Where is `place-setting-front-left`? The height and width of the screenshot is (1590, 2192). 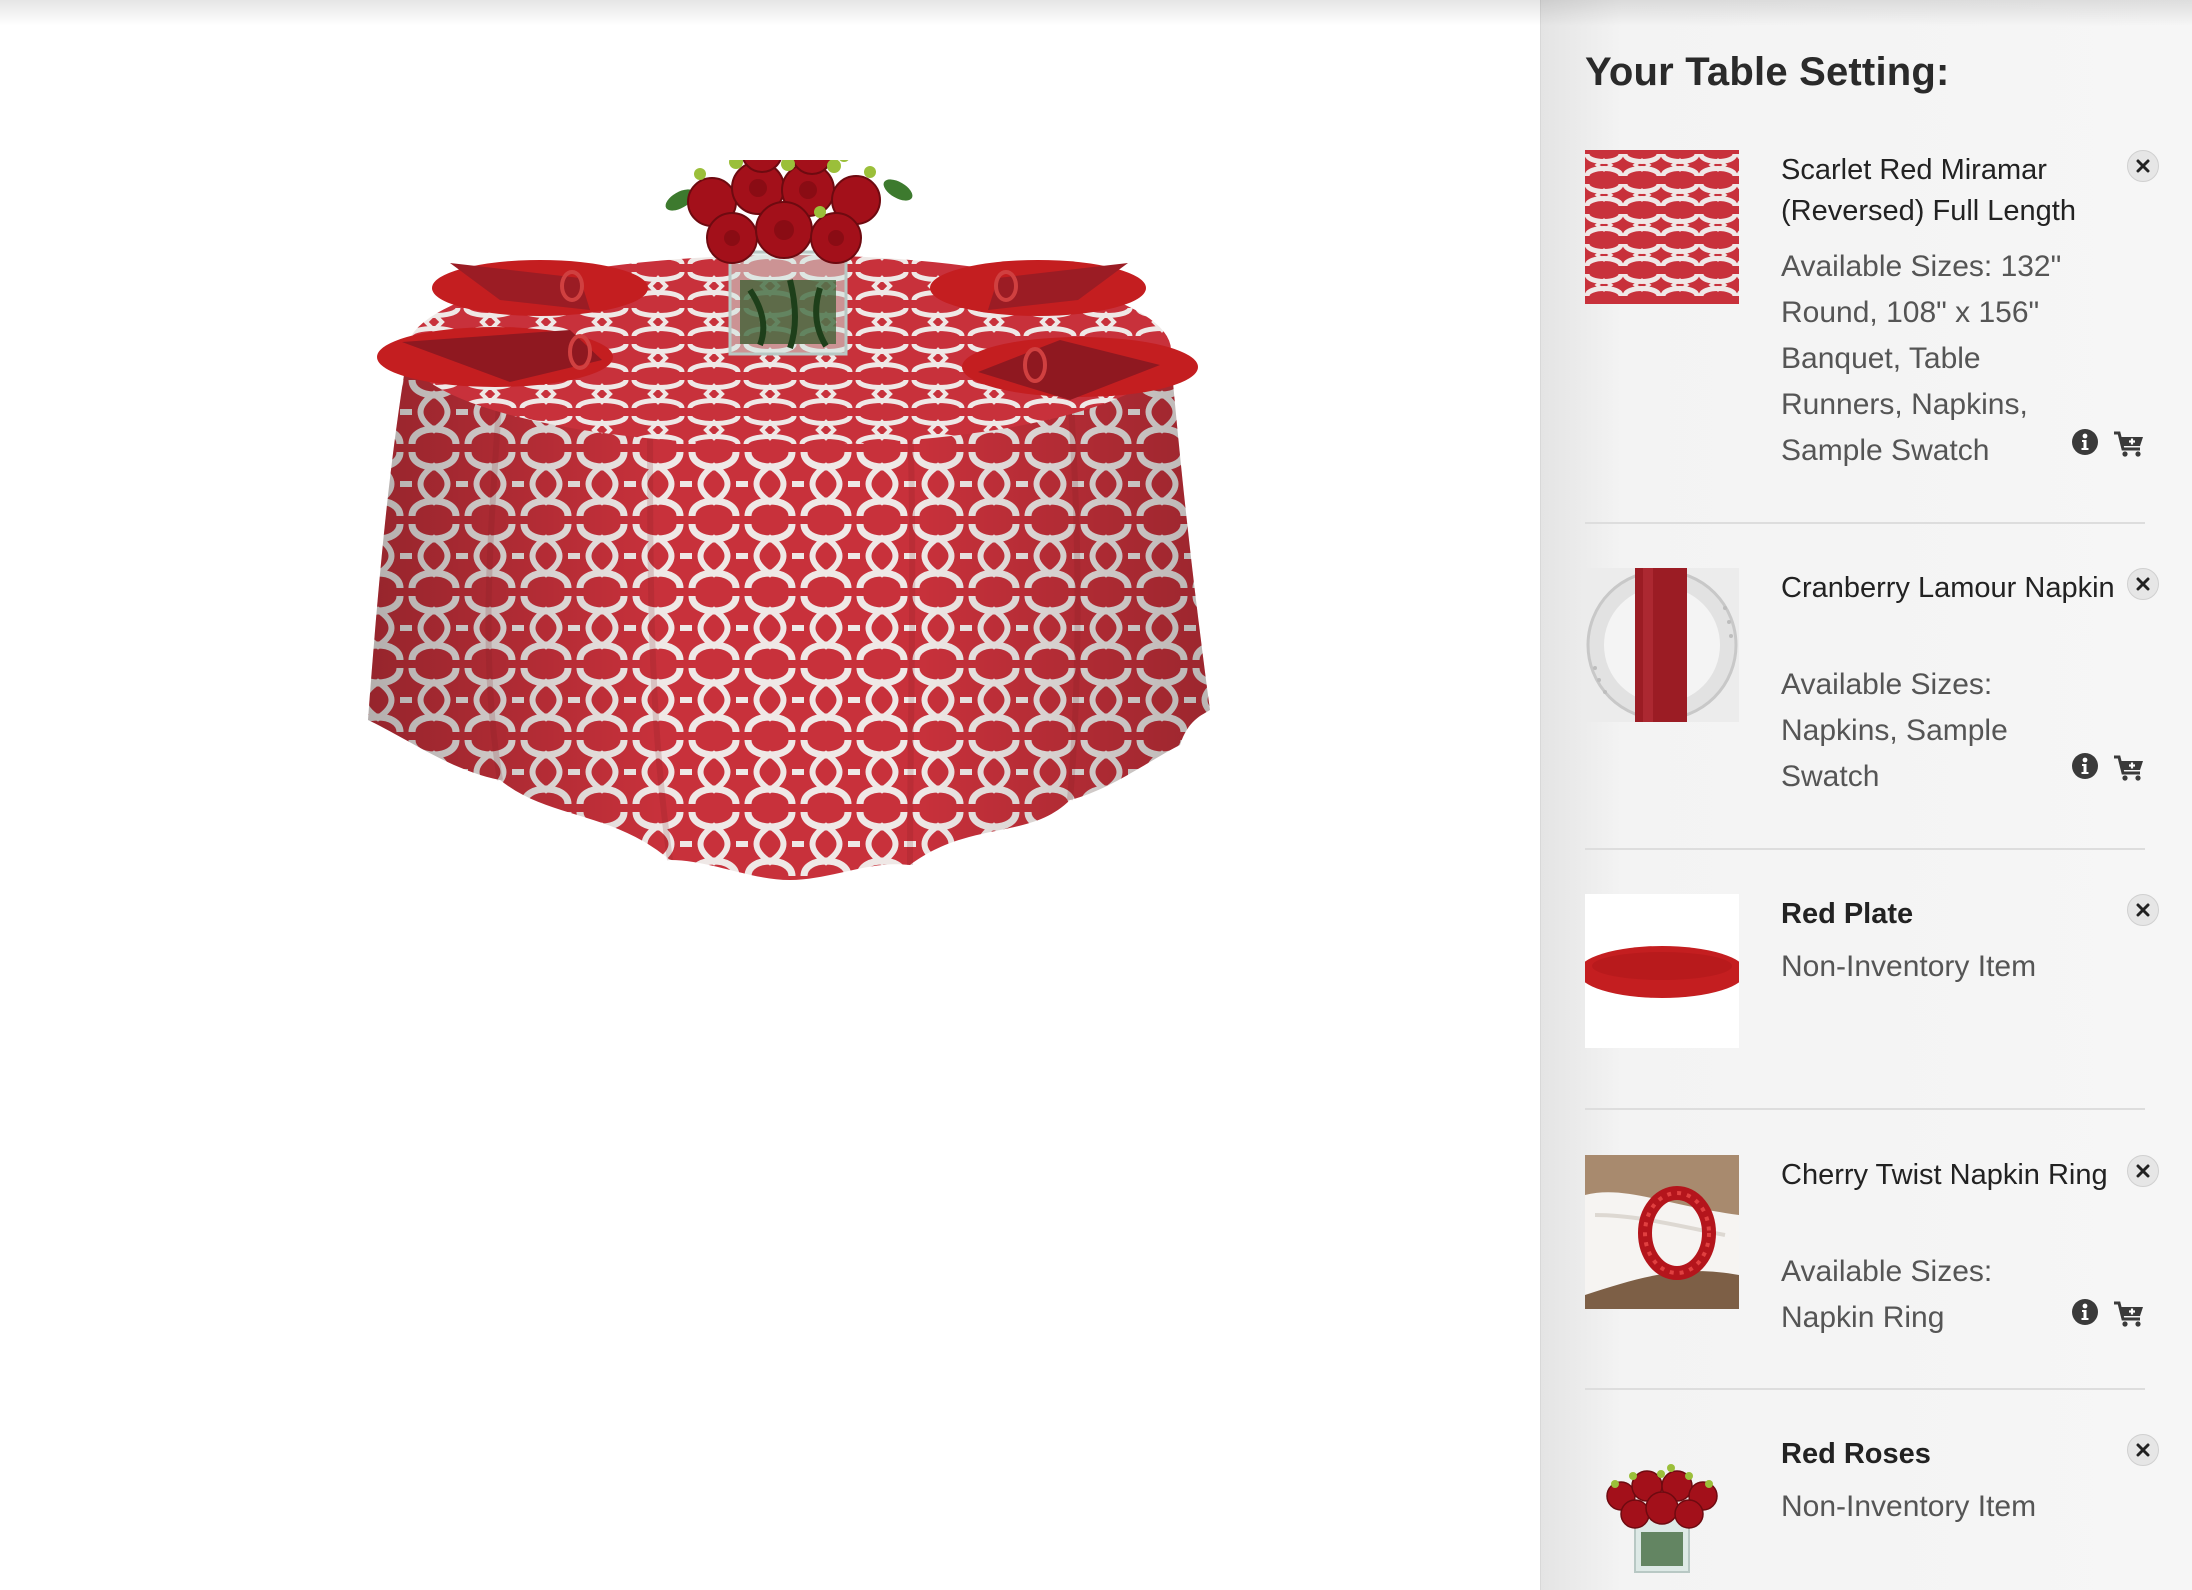
place-setting-front-left is located at coordinates (495, 357).